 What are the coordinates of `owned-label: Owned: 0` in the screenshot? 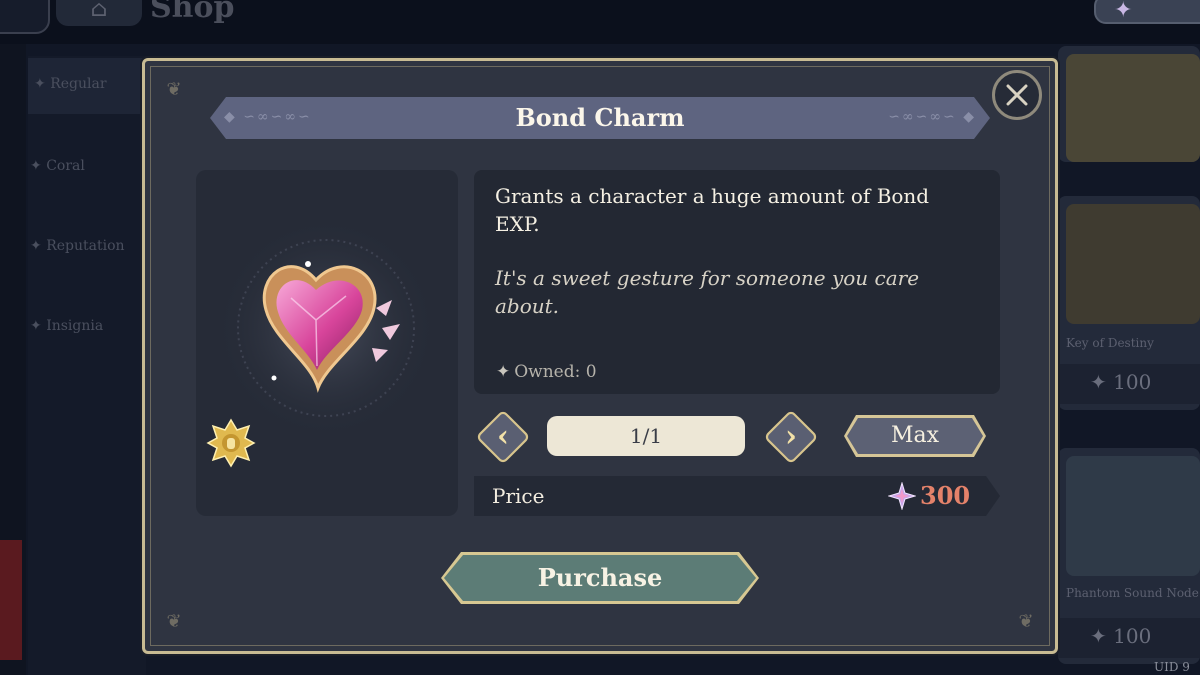 It's located at (555, 372).